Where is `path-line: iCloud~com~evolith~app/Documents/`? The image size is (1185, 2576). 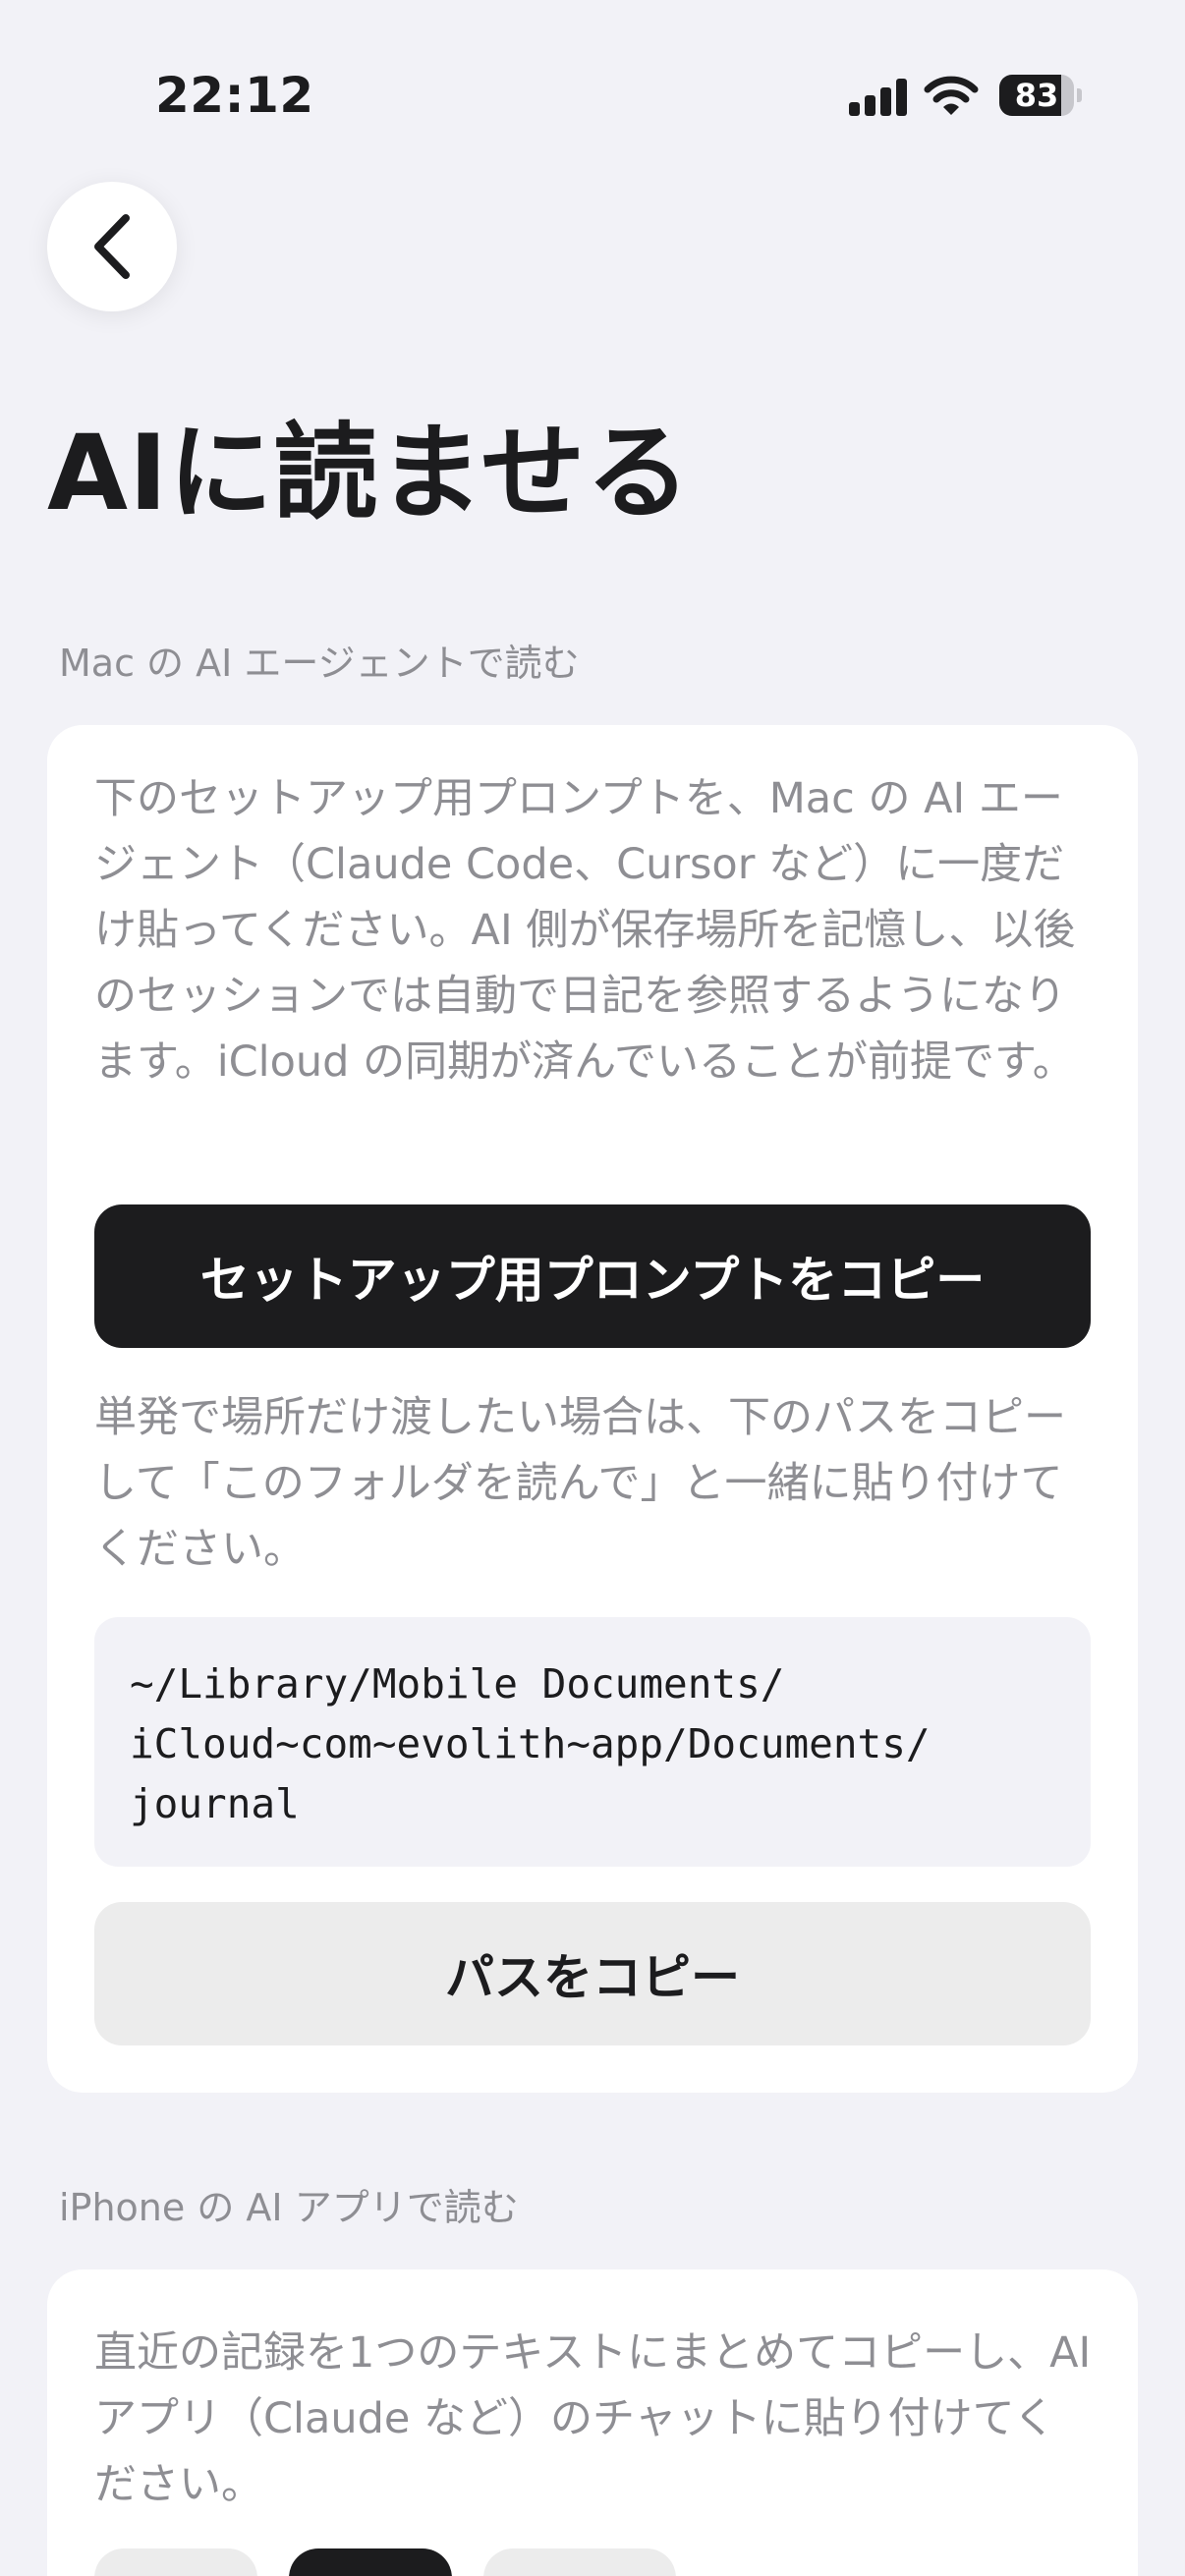
path-line: iCloud~com~evolith~app/Documents/ is located at coordinates (530, 1743).